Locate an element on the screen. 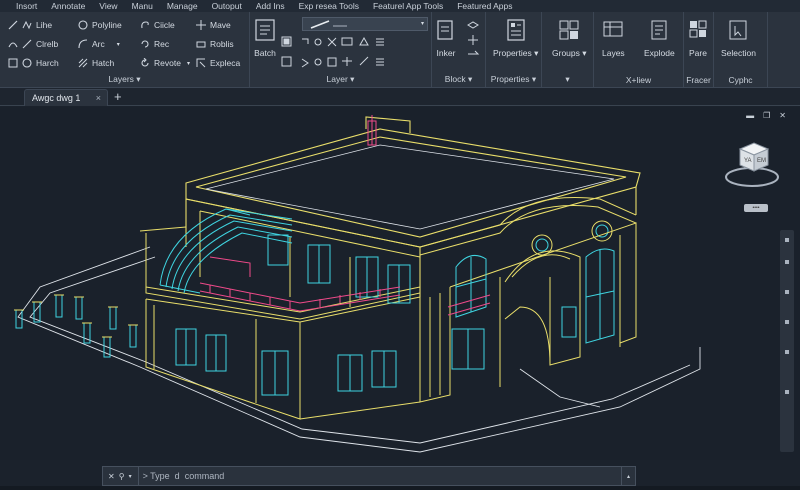 The image size is (800, 490). menu-manu: Manu is located at coordinates (142, 6).